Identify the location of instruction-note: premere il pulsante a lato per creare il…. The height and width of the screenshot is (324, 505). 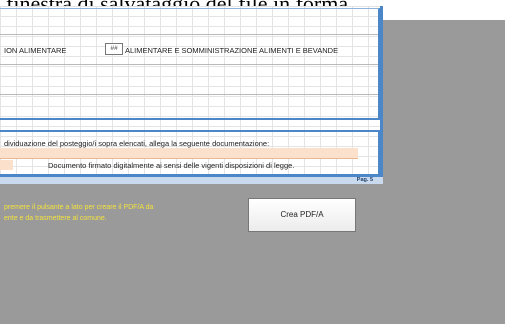
(78, 213).